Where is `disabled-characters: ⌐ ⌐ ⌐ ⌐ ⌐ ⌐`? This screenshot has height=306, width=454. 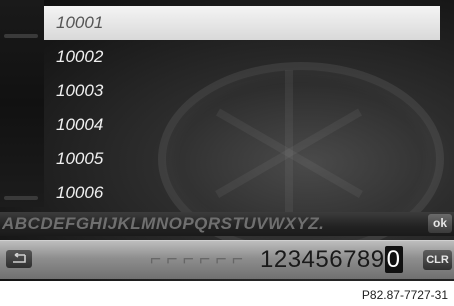 disabled-characters: ⌐ ⌐ ⌐ ⌐ ⌐ ⌐ is located at coordinates (196, 259).